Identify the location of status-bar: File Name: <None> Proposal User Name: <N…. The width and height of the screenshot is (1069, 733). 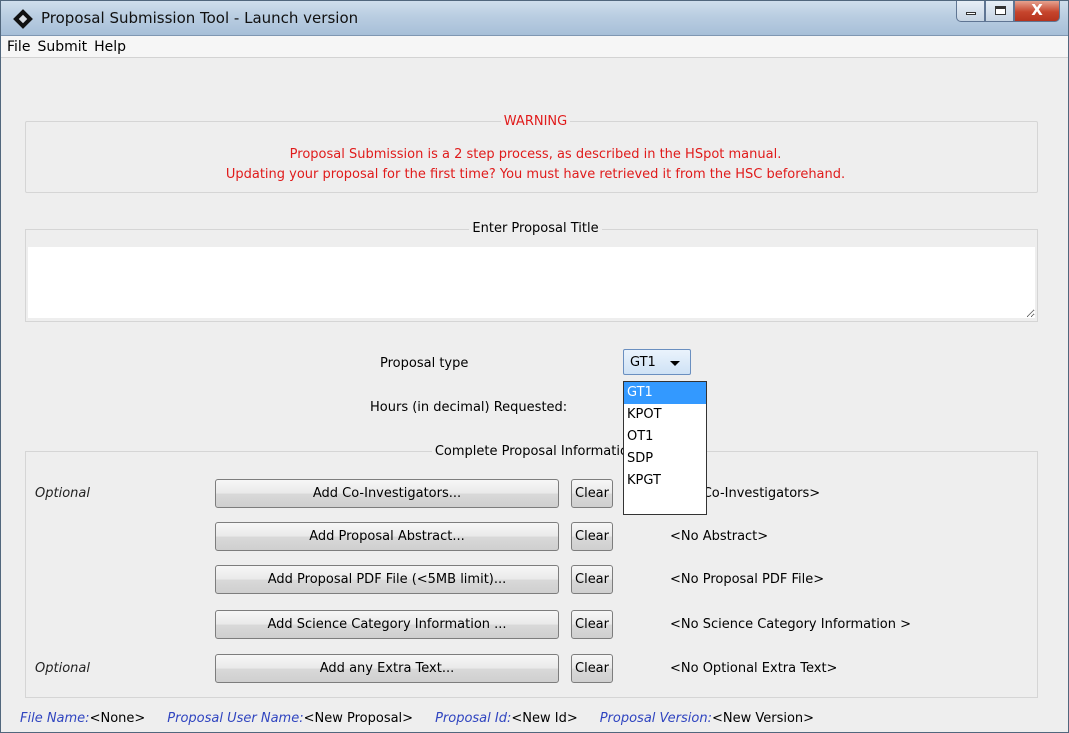
(534, 718).